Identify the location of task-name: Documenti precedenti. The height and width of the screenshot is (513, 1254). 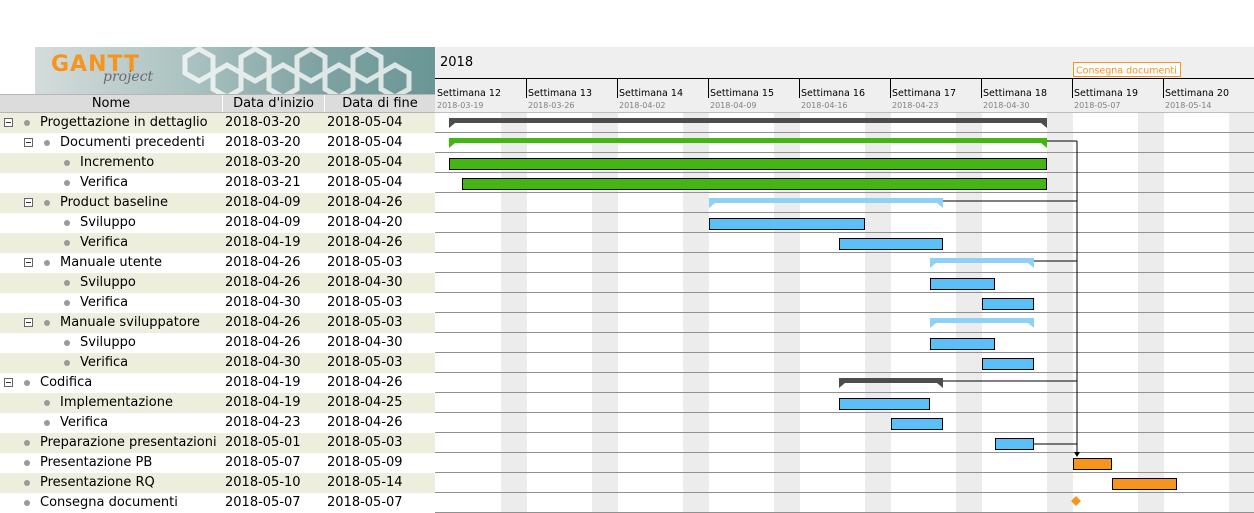
(132, 142).